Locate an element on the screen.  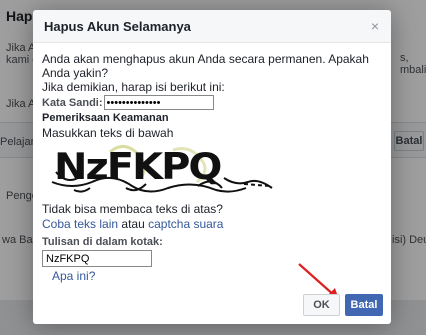
dialog-title: Hapus Akun Selamanya is located at coordinates (117, 26).